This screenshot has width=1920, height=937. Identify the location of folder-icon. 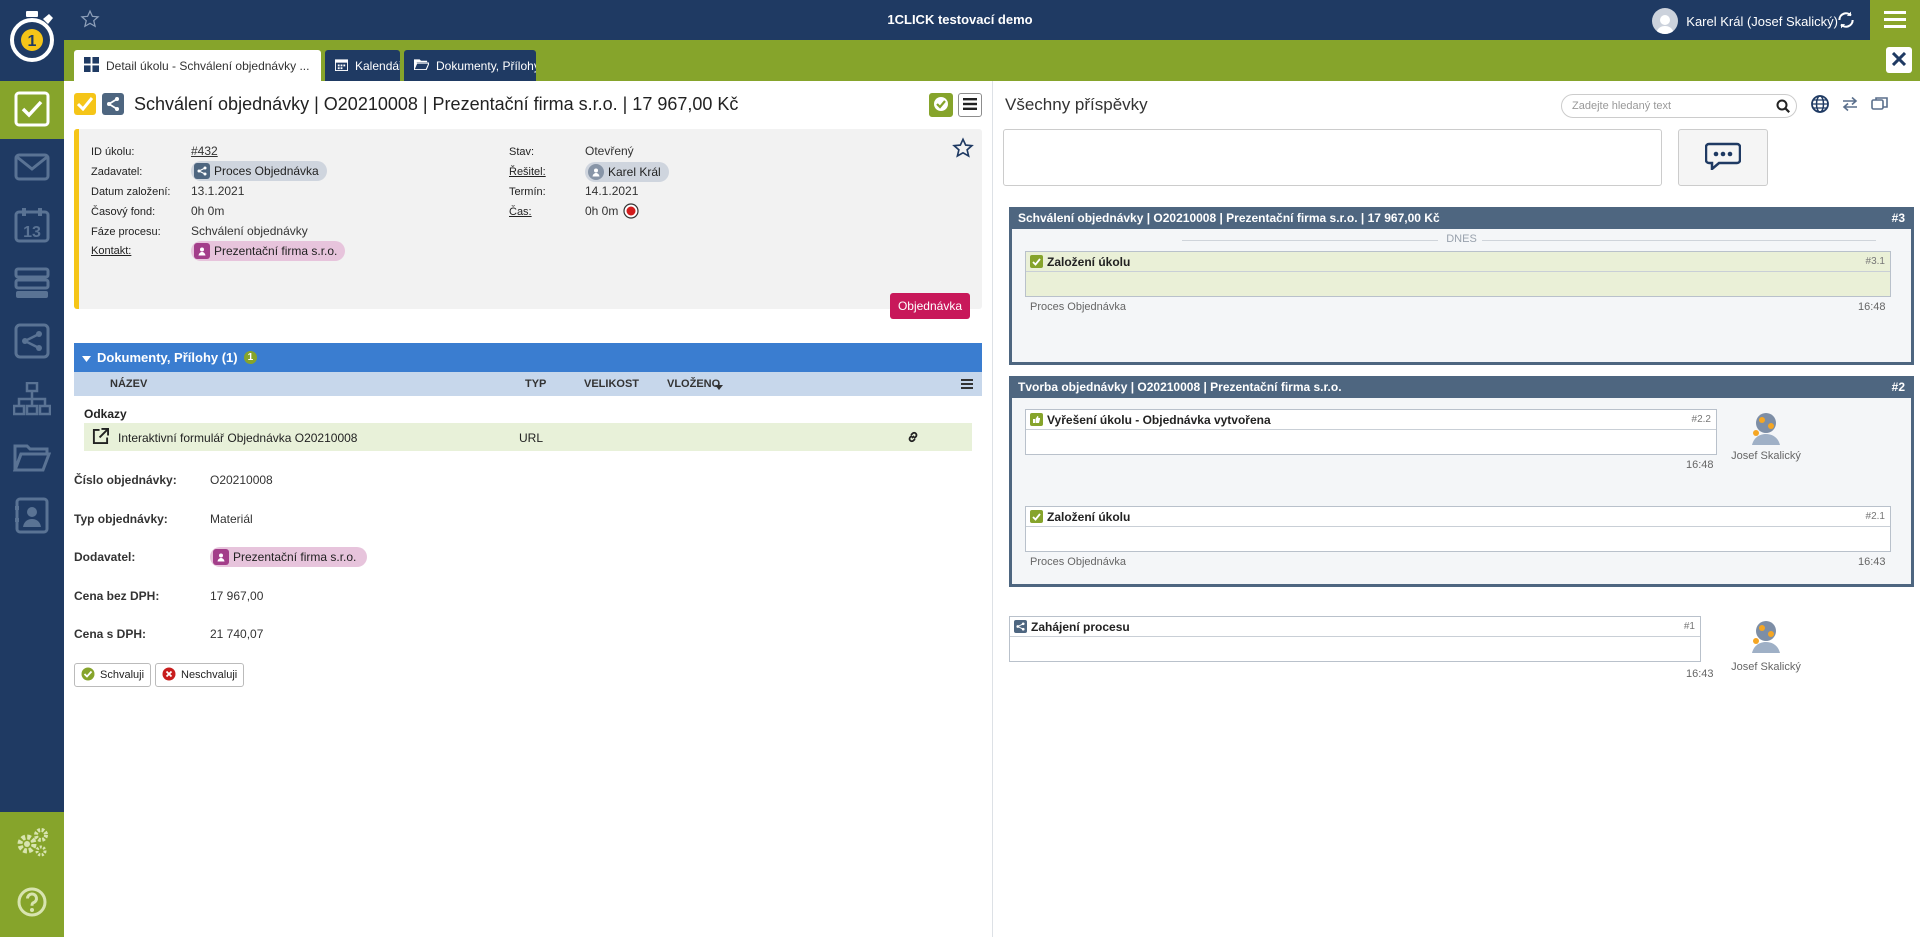
(421, 65).